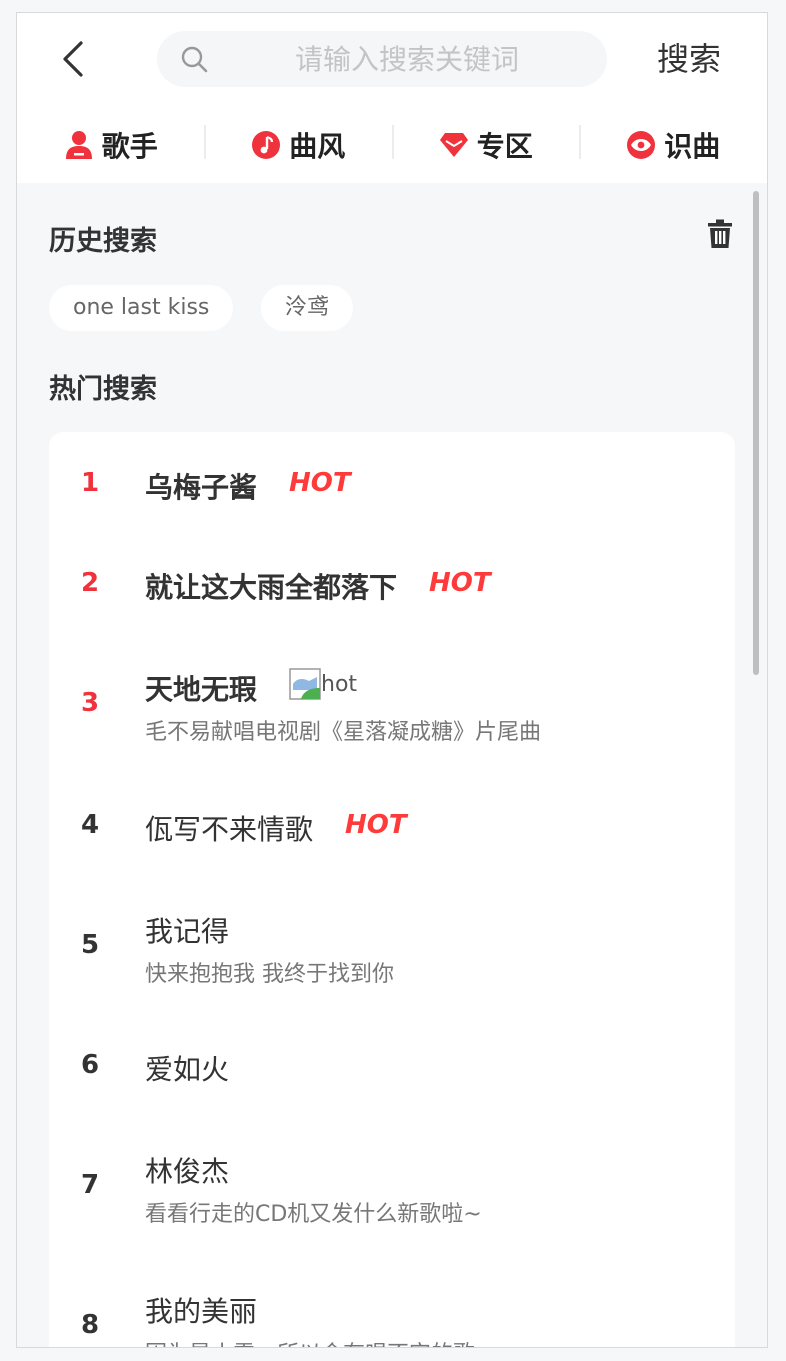 This screenshot has width=786, height=1361. I want to click on back-button, so click(74, 59).